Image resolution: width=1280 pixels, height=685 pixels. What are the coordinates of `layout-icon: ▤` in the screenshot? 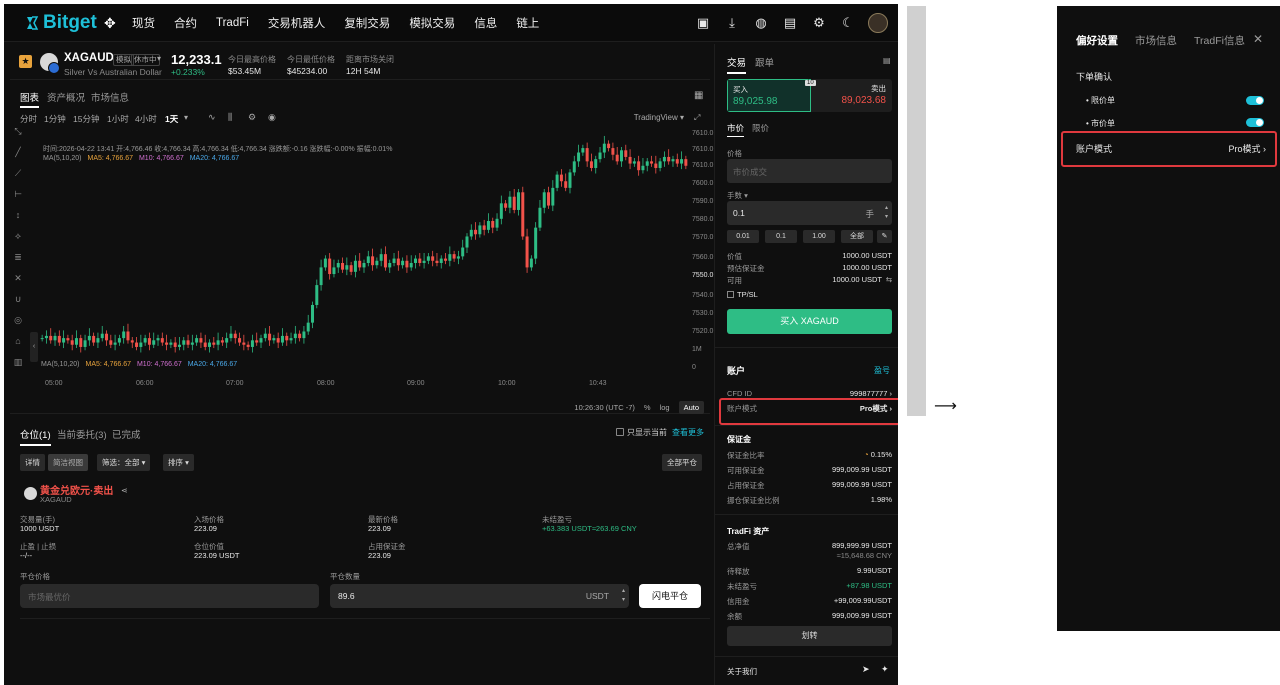 It's located at (790, 23).